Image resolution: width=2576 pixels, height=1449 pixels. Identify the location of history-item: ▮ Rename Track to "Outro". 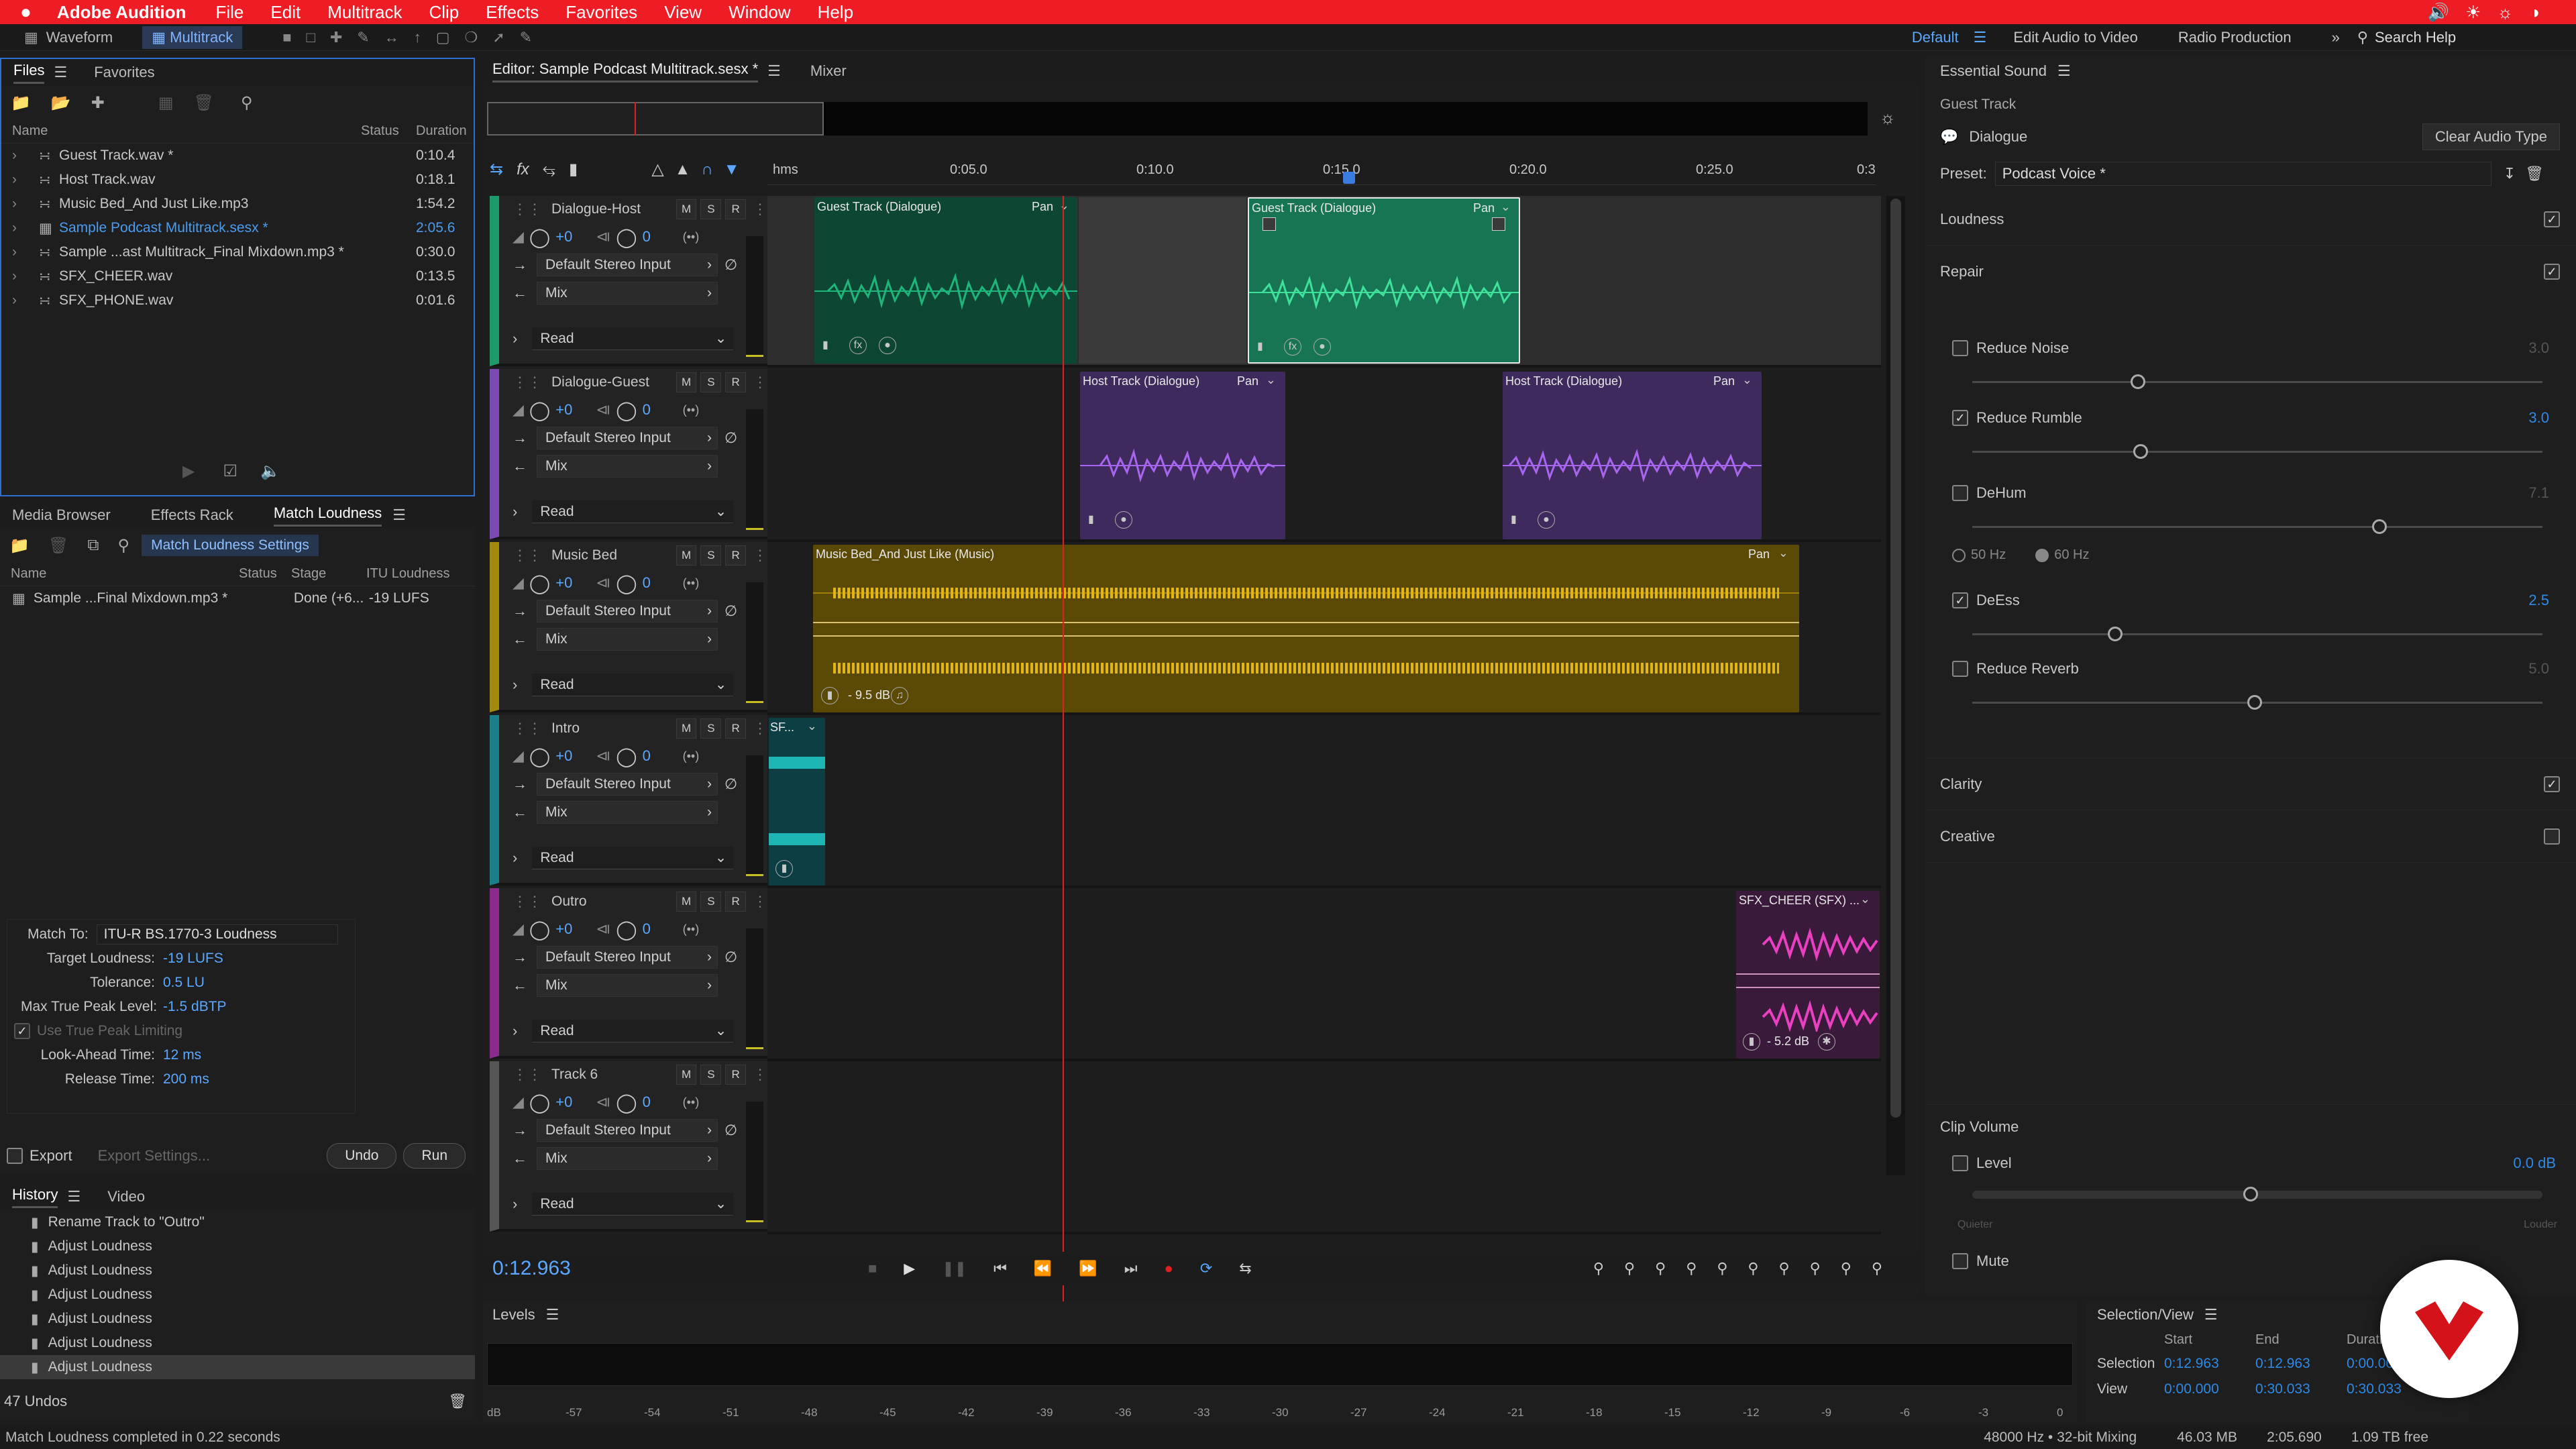
(237, 1222).